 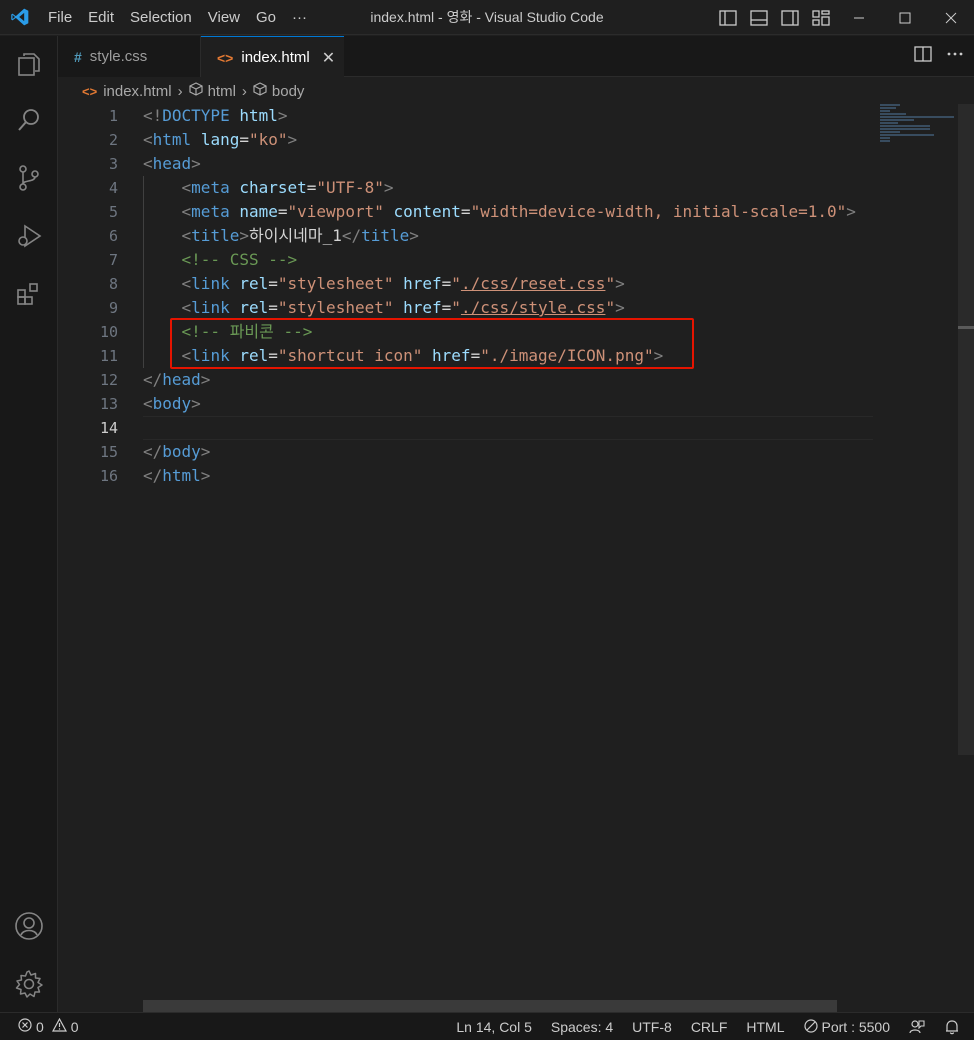 I want to click on vertical-scrollbar, so click(x=966, y=429).